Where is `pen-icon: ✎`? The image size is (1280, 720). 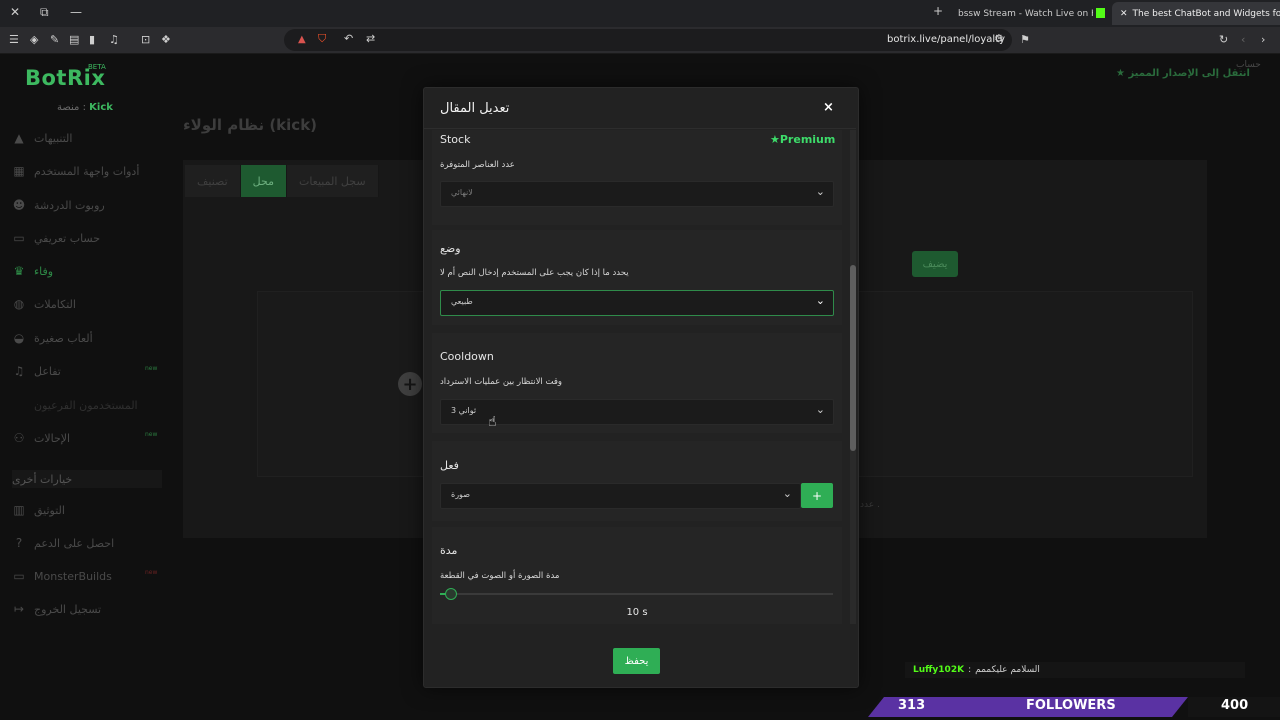 pen-icon: ✎ is located at coordinates (54, 39).